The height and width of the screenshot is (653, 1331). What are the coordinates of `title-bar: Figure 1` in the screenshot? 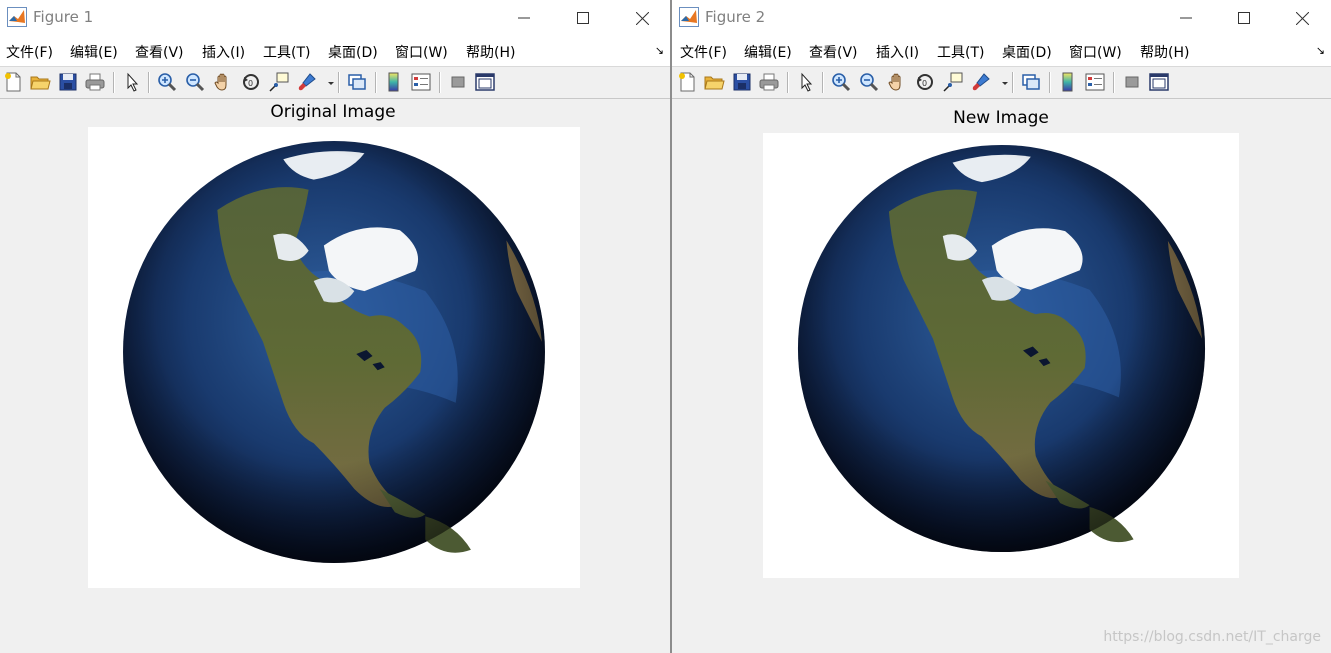 It's located at (335, 18).